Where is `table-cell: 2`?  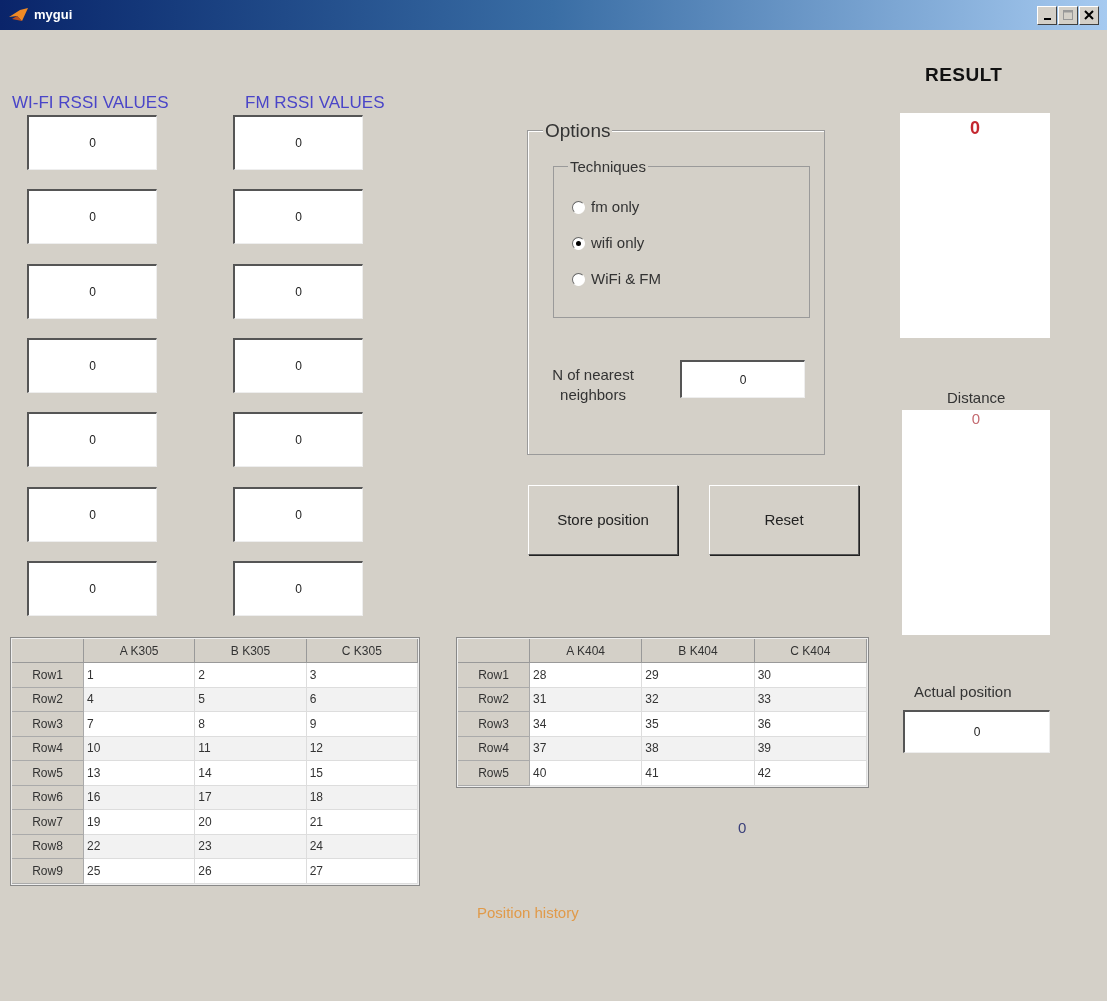
table-cell: 2 is located at coordinates (251, 675).